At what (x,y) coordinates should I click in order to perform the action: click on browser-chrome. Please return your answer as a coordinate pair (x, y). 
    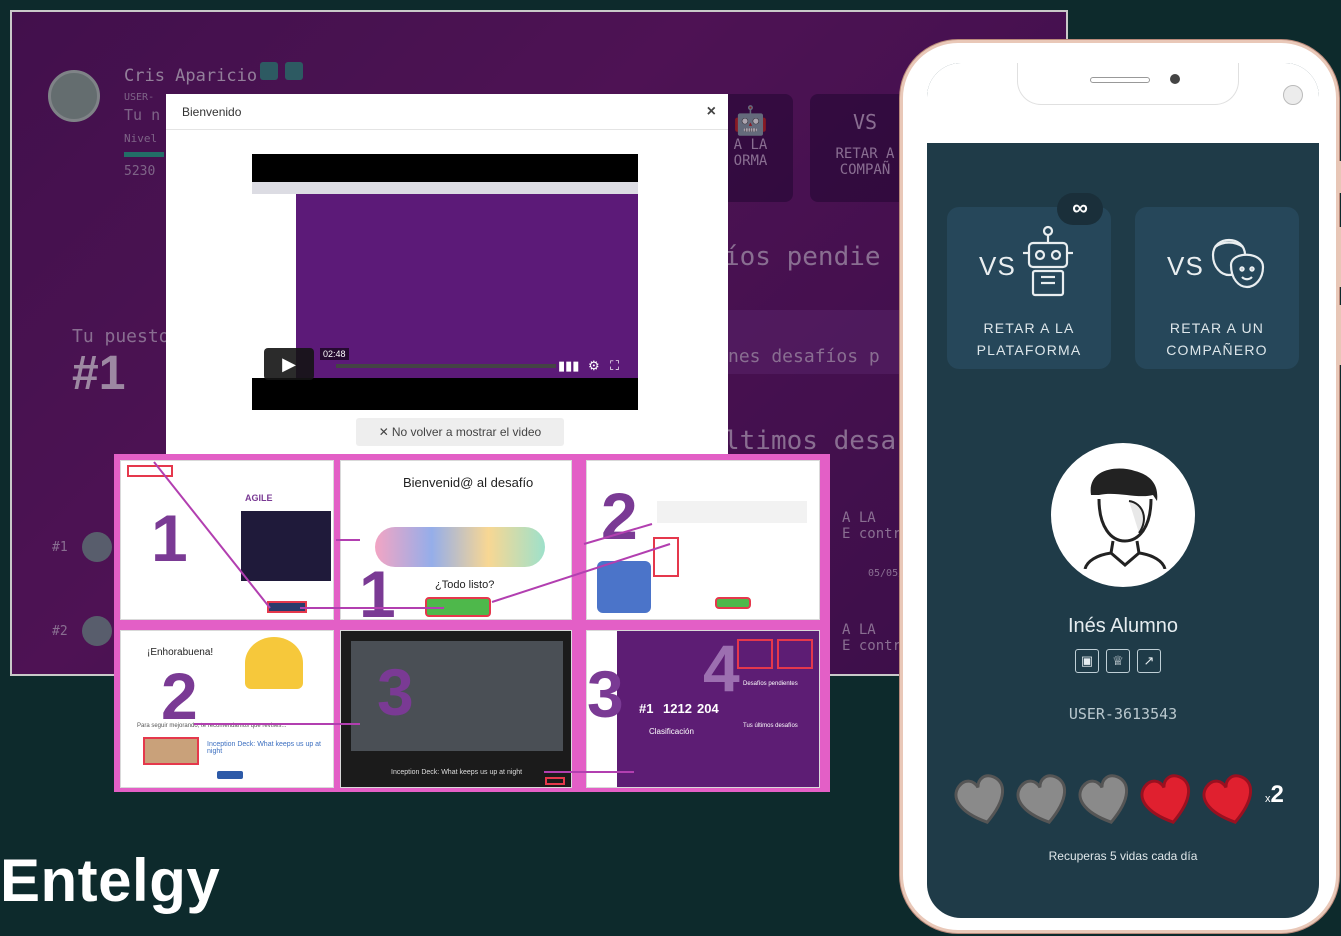
    Looking at the image, I should click on (445, 188).